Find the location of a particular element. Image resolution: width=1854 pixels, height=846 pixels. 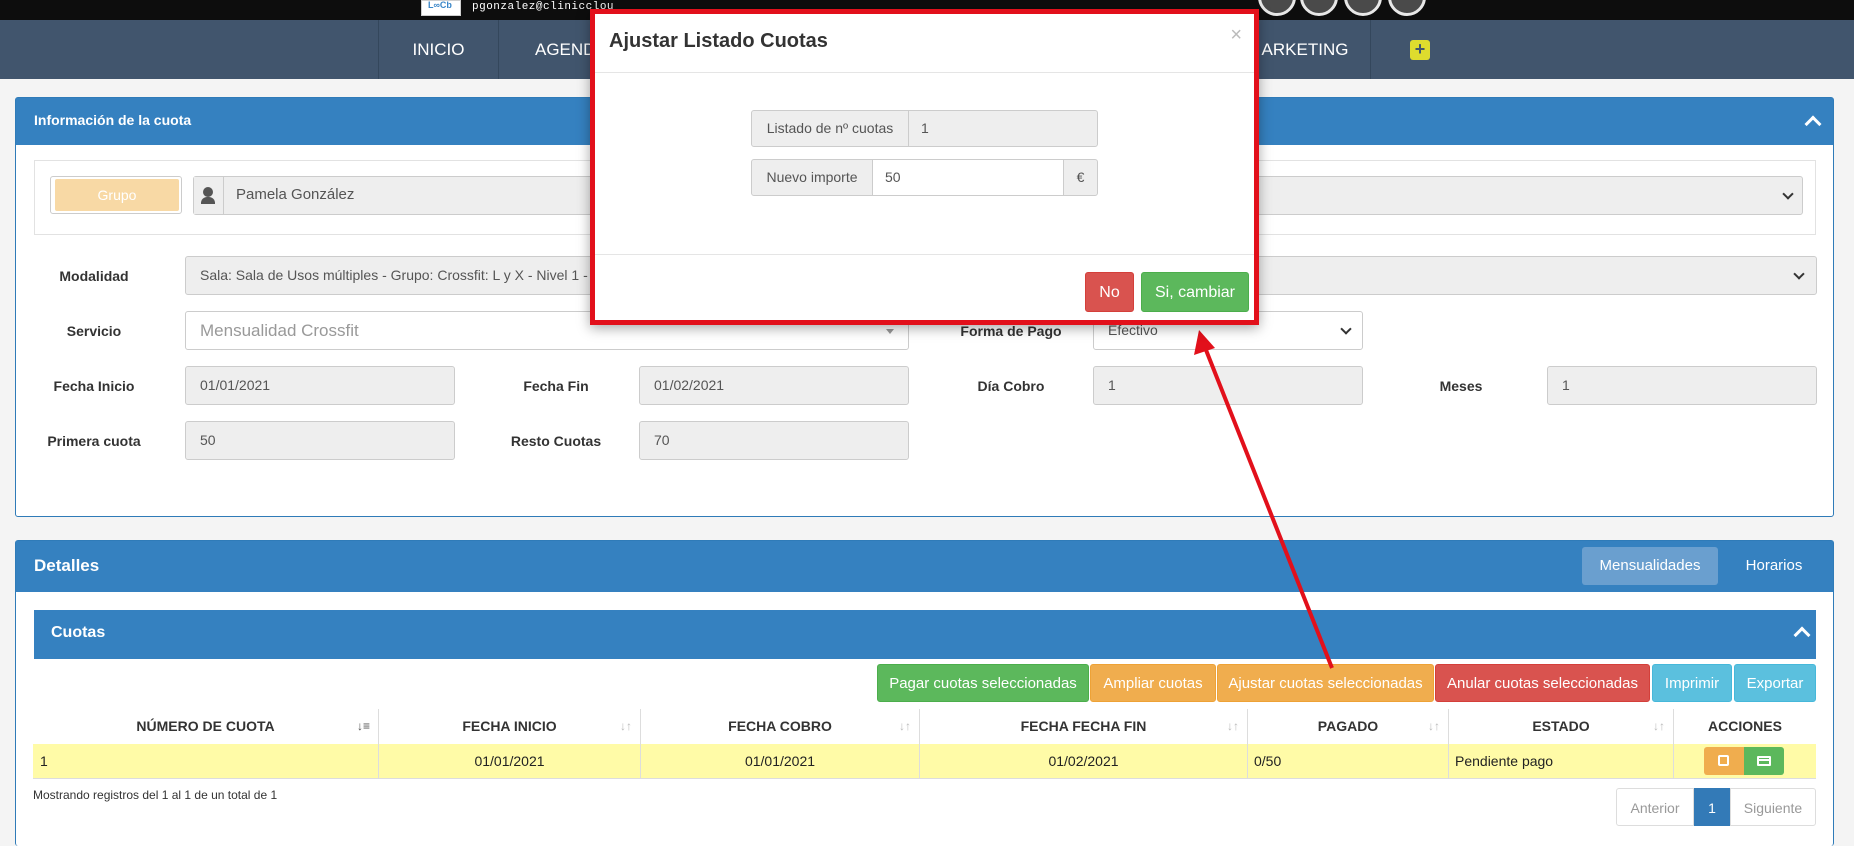

modal-title: Ajustar Listado Cuotas is located at coordinates (718, 41).